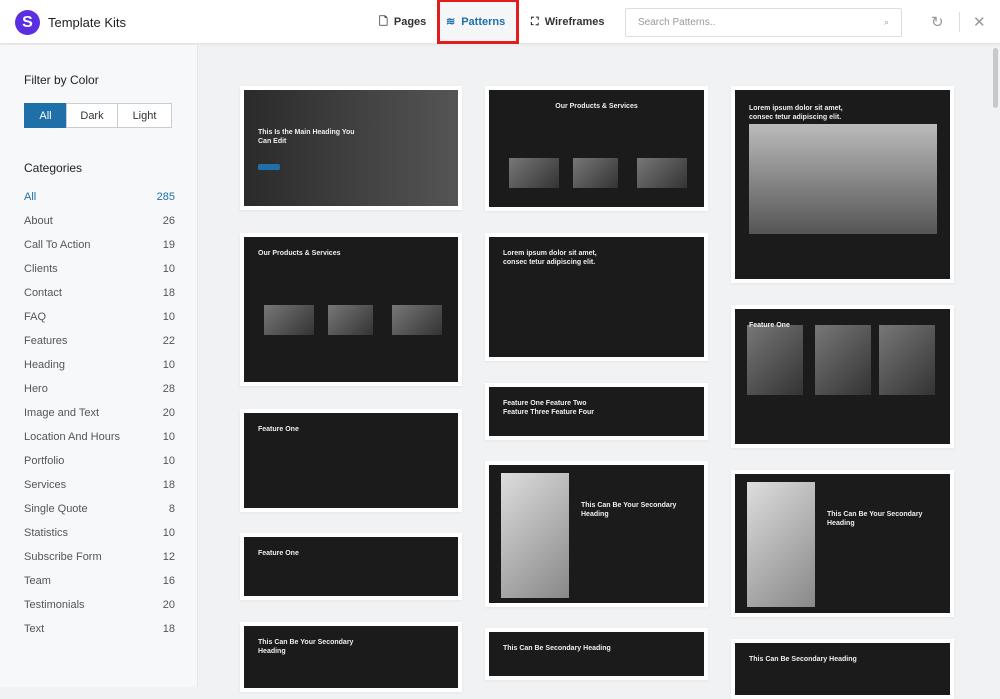 Image resolution: width=1000 pixels, height=699 pixels. I want to click on category-count: 16, so click(168, 581).